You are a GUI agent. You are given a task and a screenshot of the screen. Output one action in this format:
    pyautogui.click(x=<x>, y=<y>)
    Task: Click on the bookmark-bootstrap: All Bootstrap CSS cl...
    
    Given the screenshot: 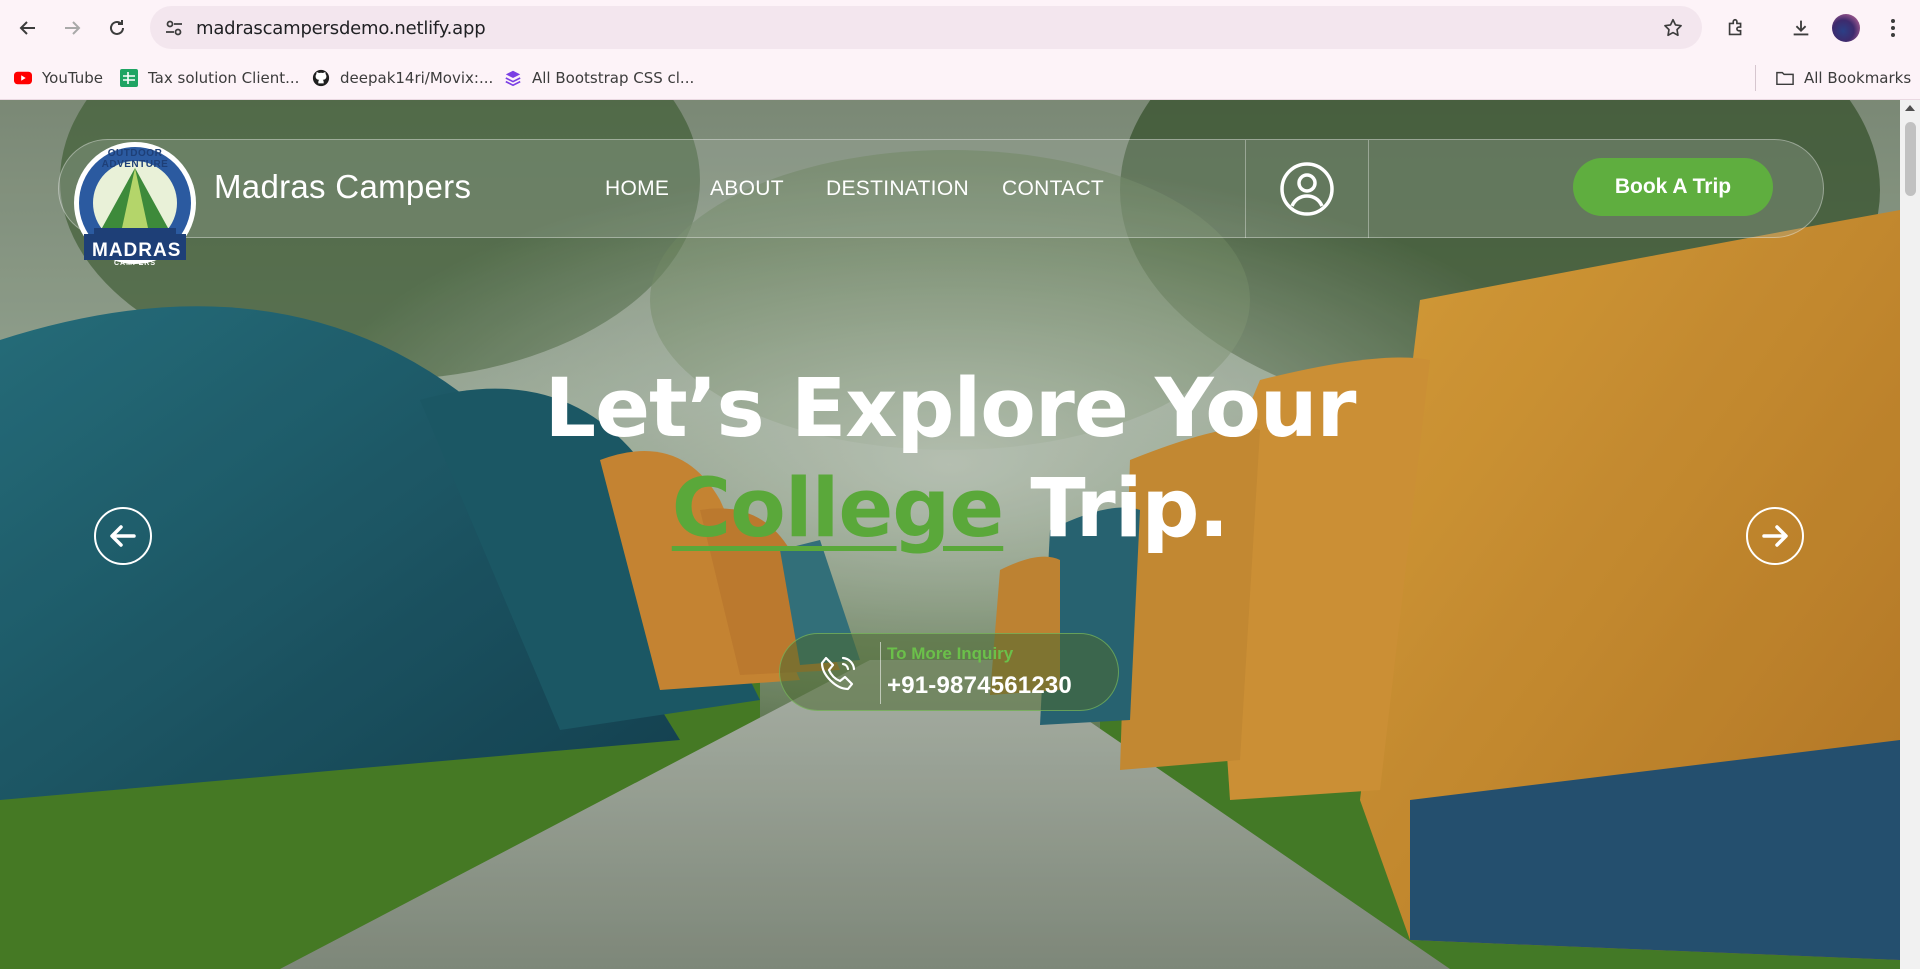 What is the action you would take?
    pyautogui.click(x=599, y=78)
    